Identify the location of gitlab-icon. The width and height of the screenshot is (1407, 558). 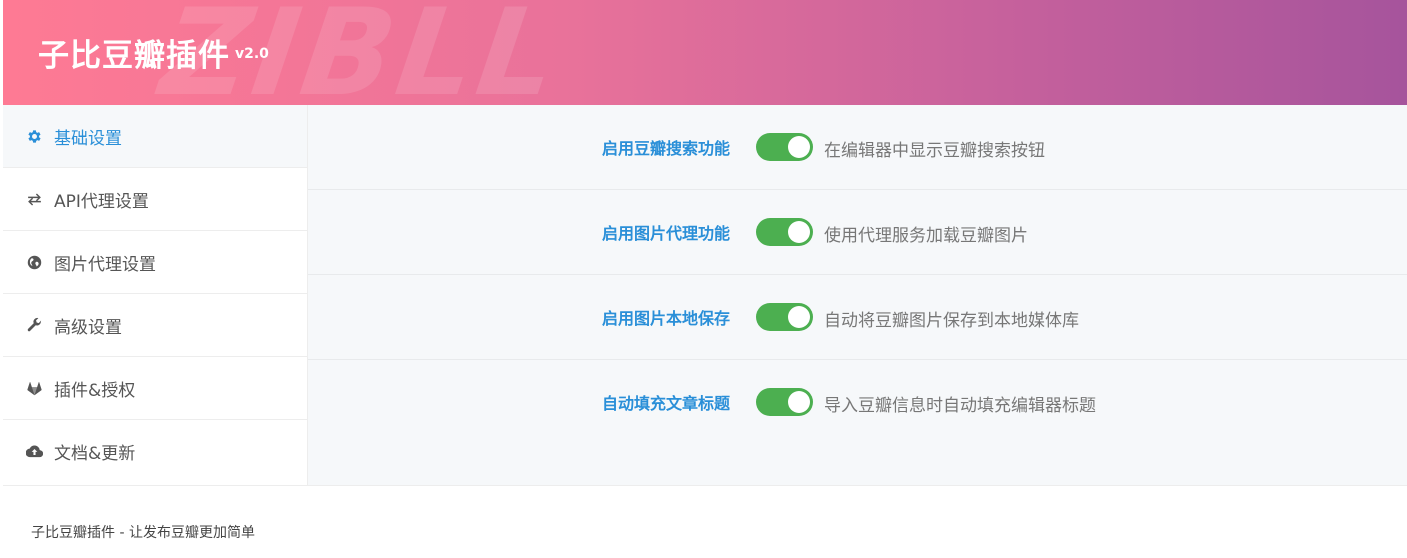
(34, 388).